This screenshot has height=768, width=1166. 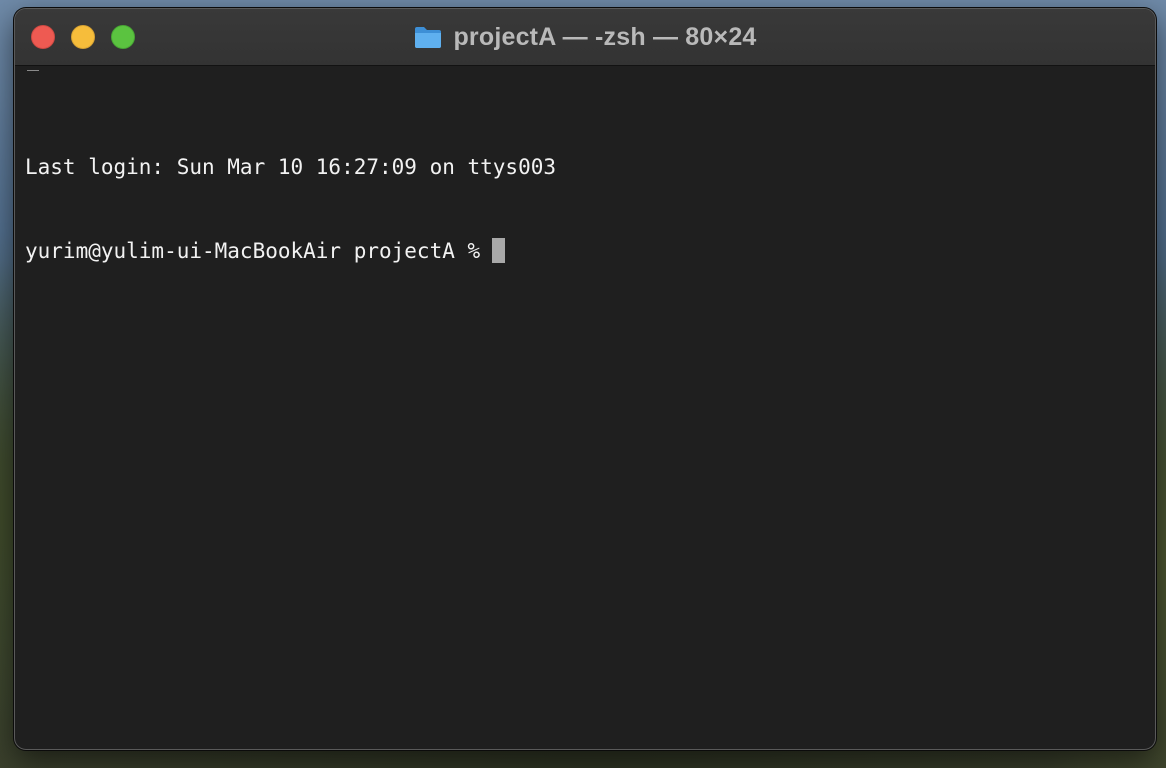 I want to click on folder-icon, so click(x=428, y=37).